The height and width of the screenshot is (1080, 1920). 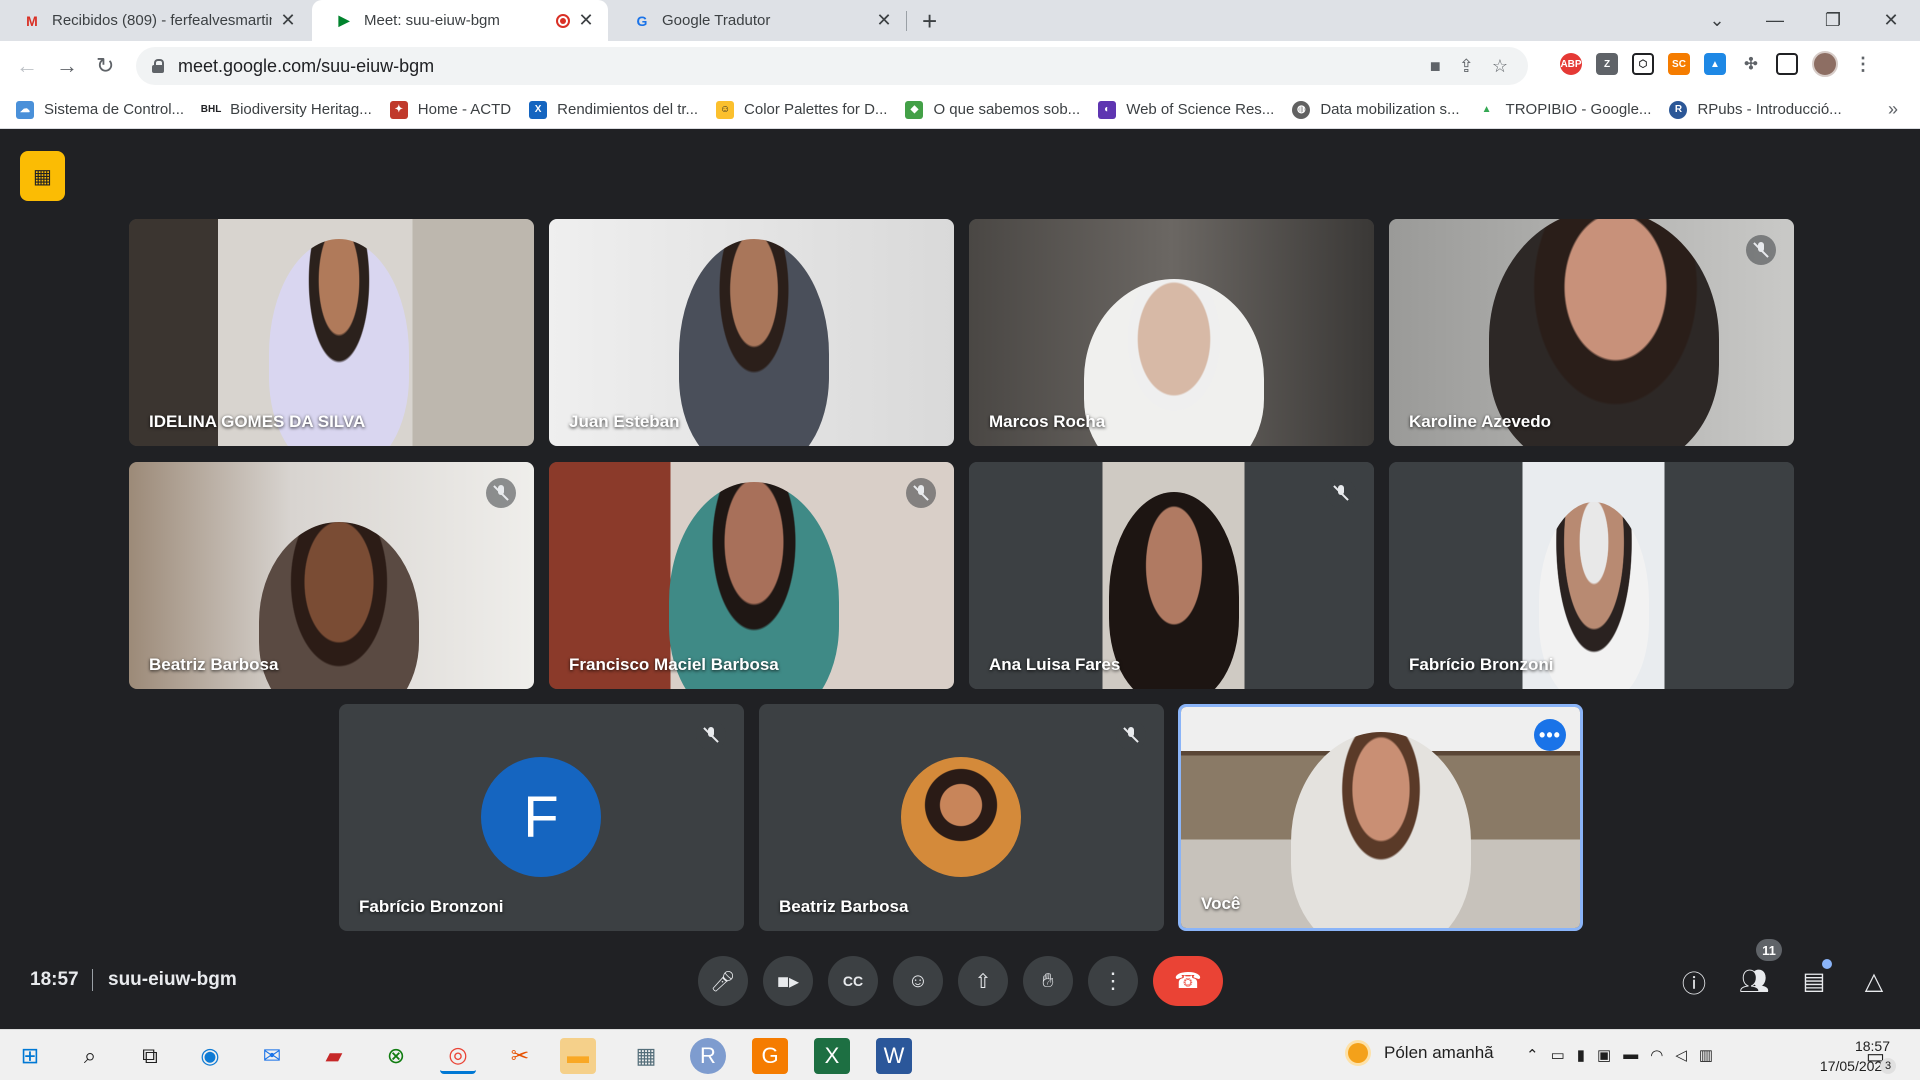 What do you see at coordinates (1500, 66) in the screenshot?
I see `bookmark-star-icon: ☆` at bounding box center [1500, 66].